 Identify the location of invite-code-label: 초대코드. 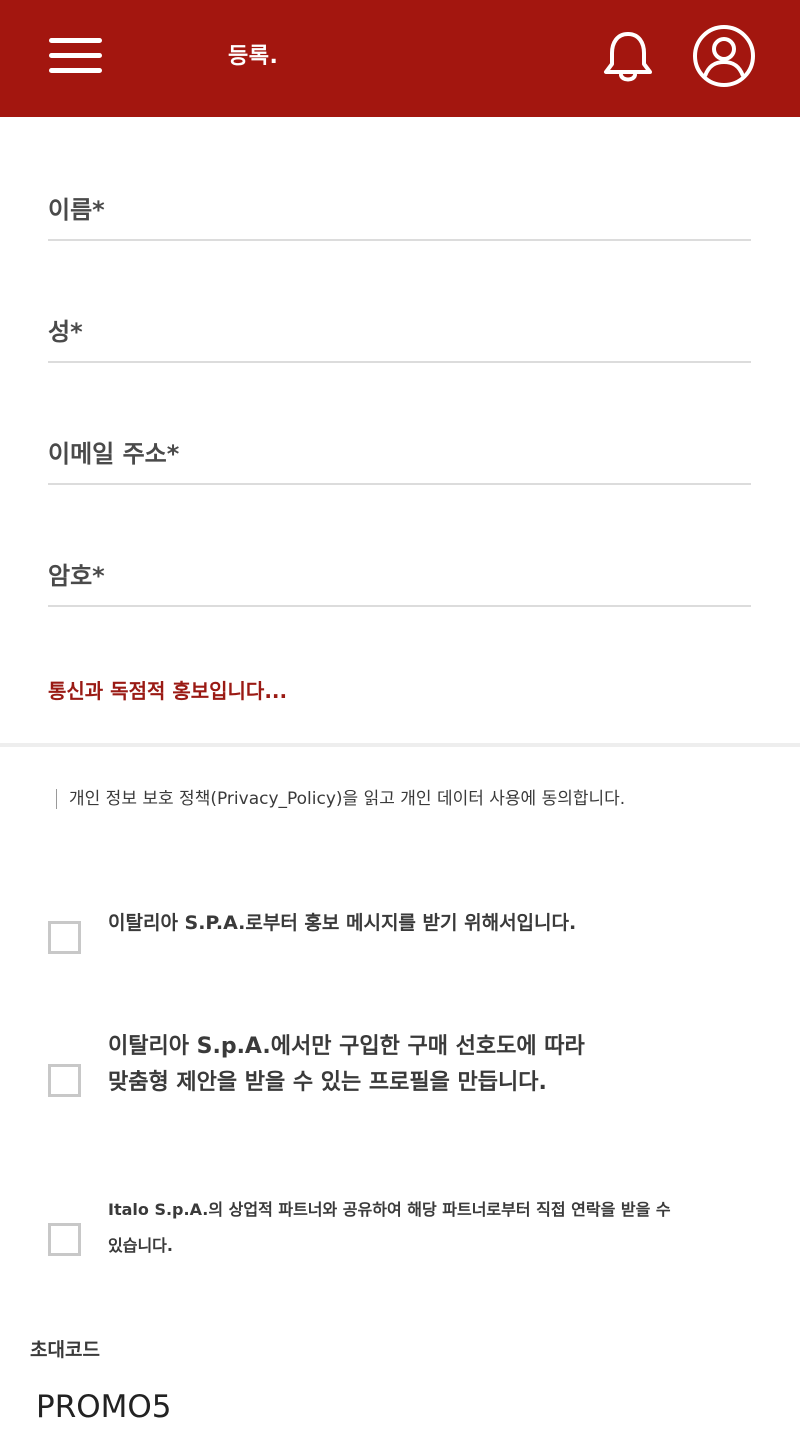
(65, 1350).